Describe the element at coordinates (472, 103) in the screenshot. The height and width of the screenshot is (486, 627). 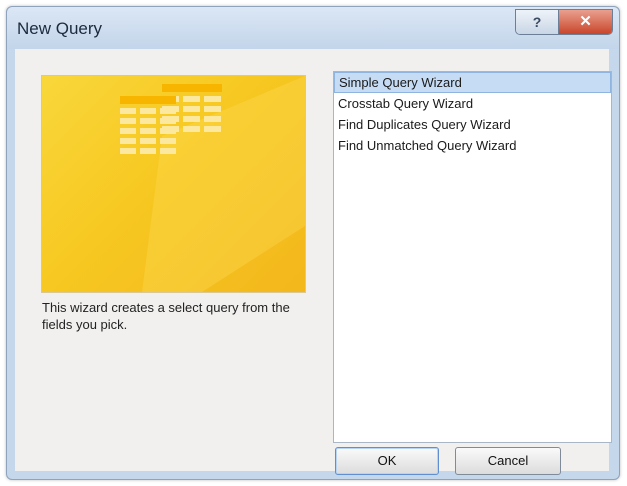
I see `list-item-crosstab-query-wizard: Crosstab Query Wizard` at that location.